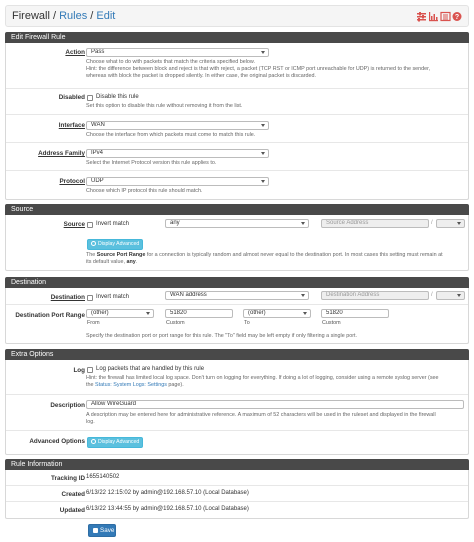 The height and width of the screenshot is (542, 474). I want to click on help-icon: ?, so click(457, 16).